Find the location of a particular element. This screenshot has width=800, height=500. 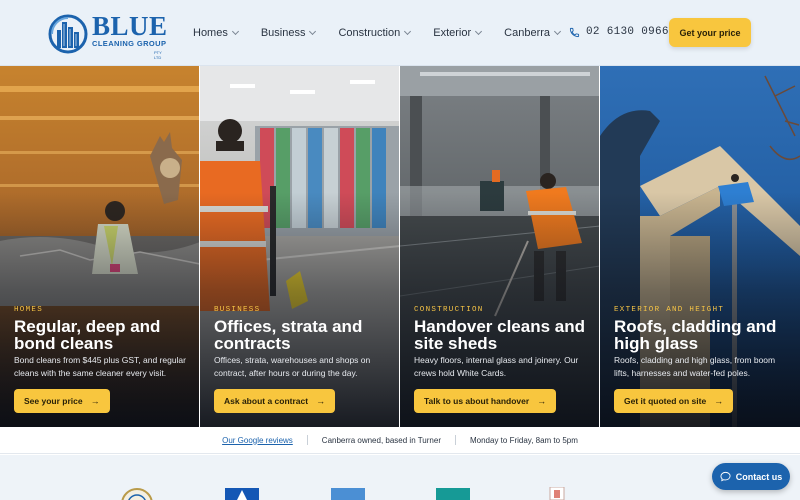

button-label: See your price is located at coordinates (53, 401).